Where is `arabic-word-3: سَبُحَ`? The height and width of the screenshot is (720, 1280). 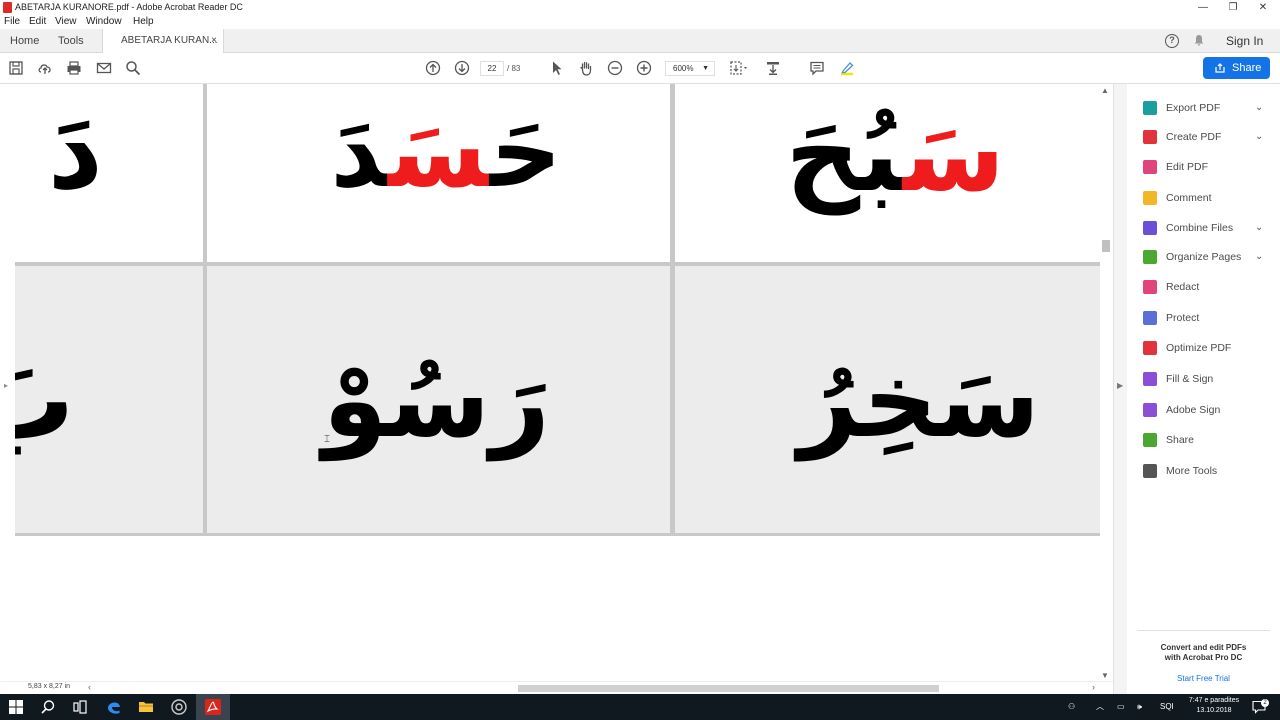
arabic-word-3: سَبُحَ is located at coordinates (895, 164).